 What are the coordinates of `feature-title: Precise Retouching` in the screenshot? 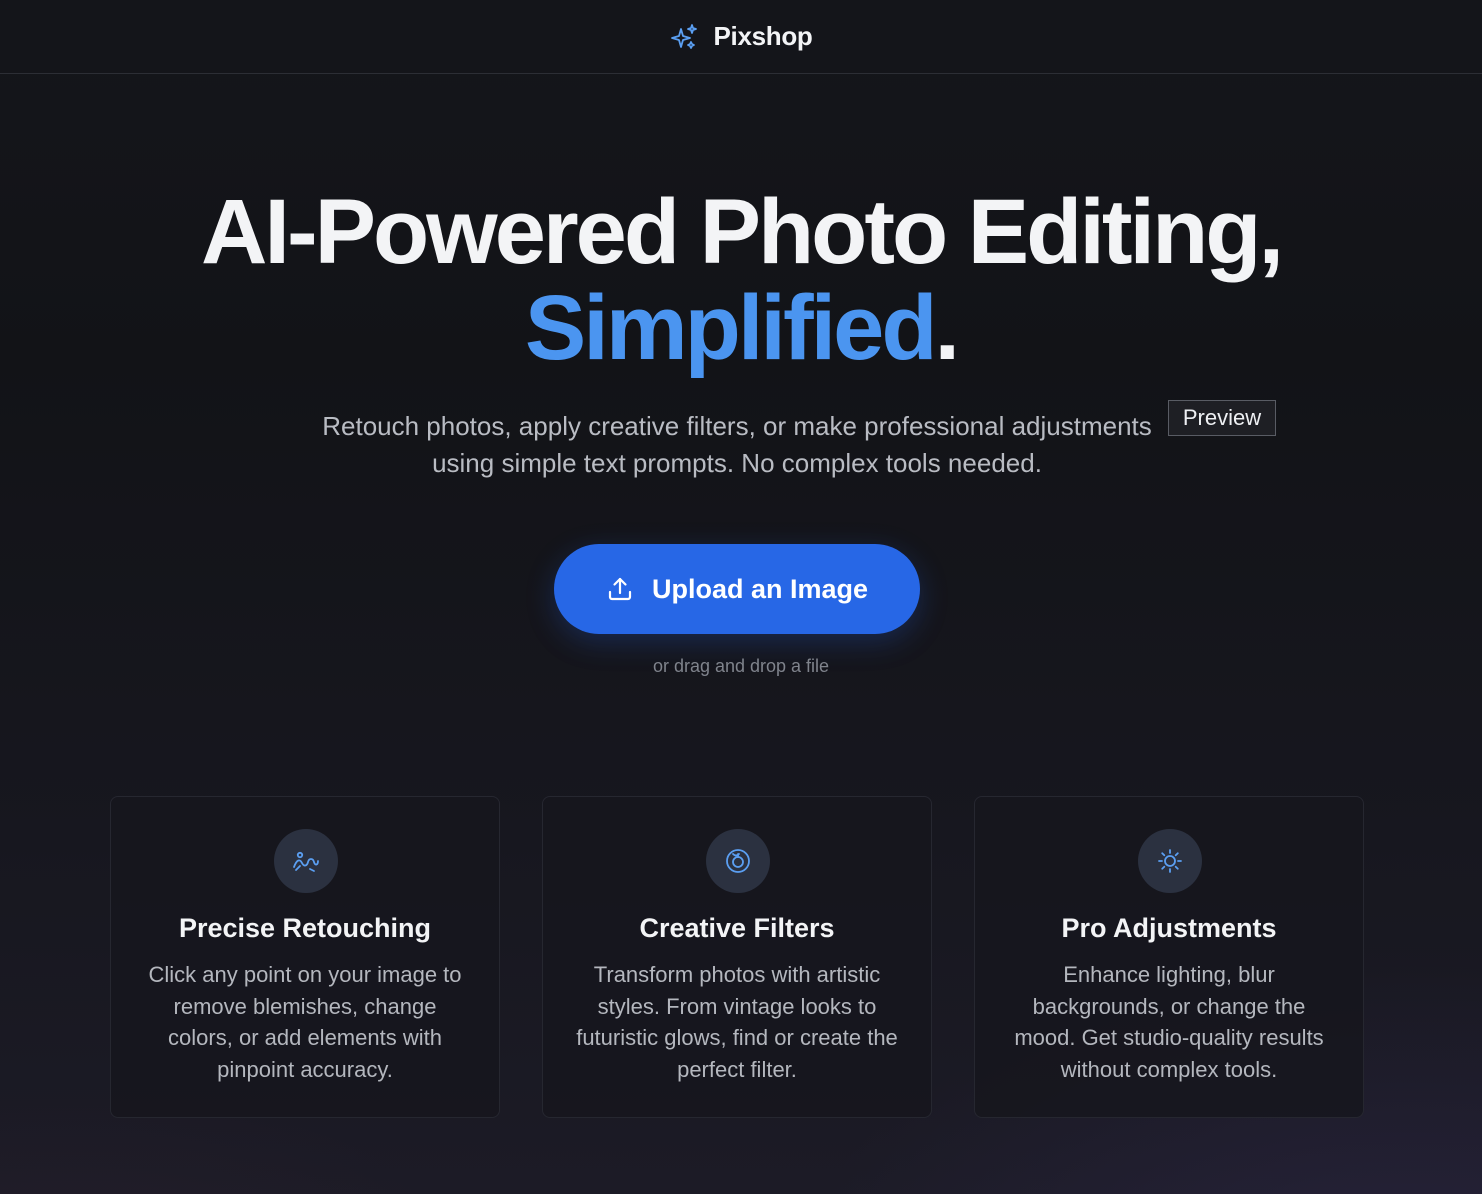 It's located at (305, 928).